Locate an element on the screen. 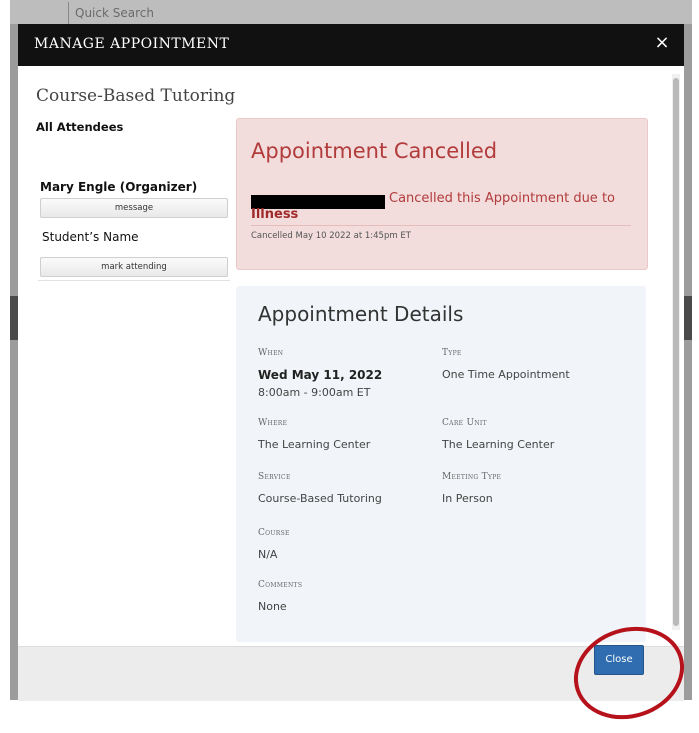 The width and height of the screenshot is (699, 733). background-toolbar: Quick Search is located at coordinates (351, 12).